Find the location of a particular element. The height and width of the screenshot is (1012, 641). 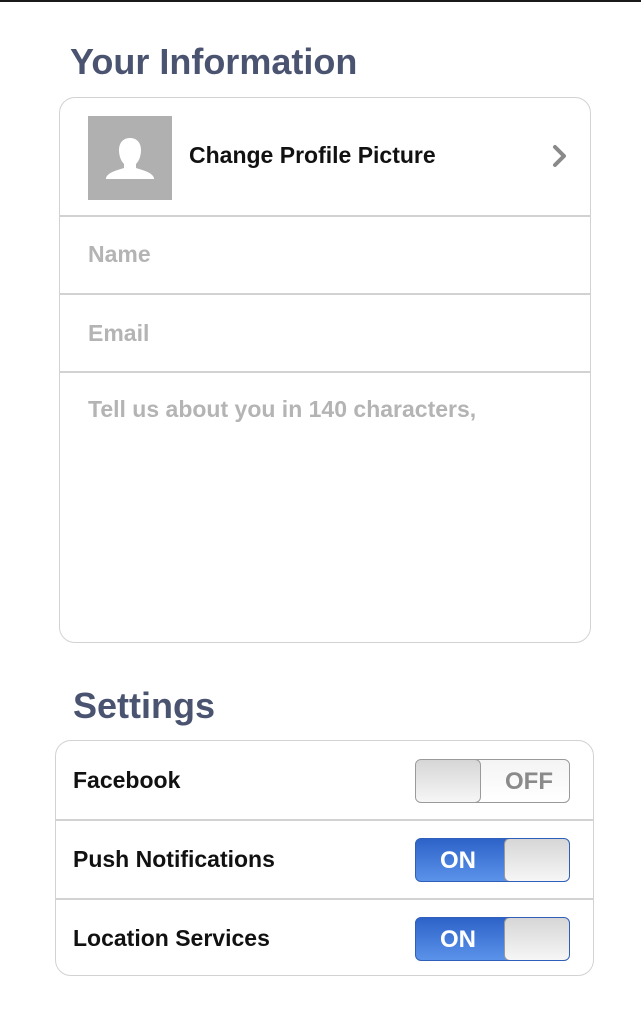

setting-label-push-notifications: Push Notifications is located at coordinates (174, 859).